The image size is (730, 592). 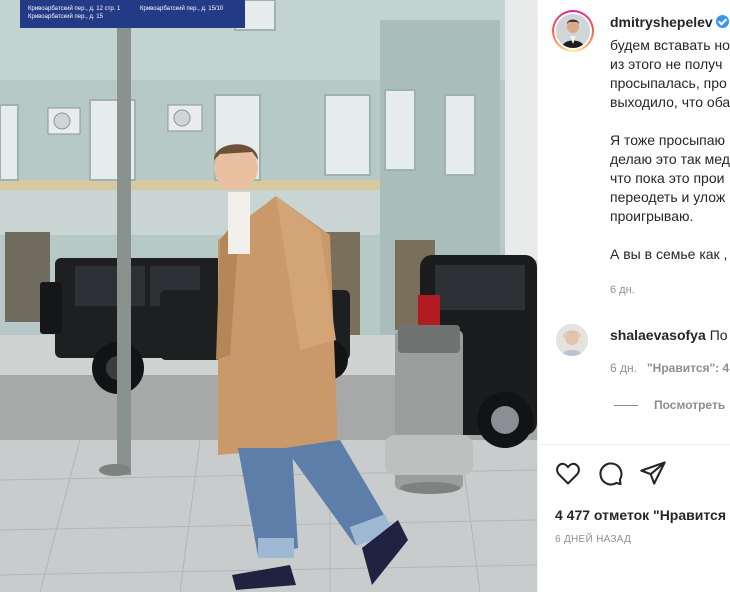 What do you see at coordinates (666, 64) in the screenshot?
I see `caption-line: из этого не получ` at bounding box center [666, 64].